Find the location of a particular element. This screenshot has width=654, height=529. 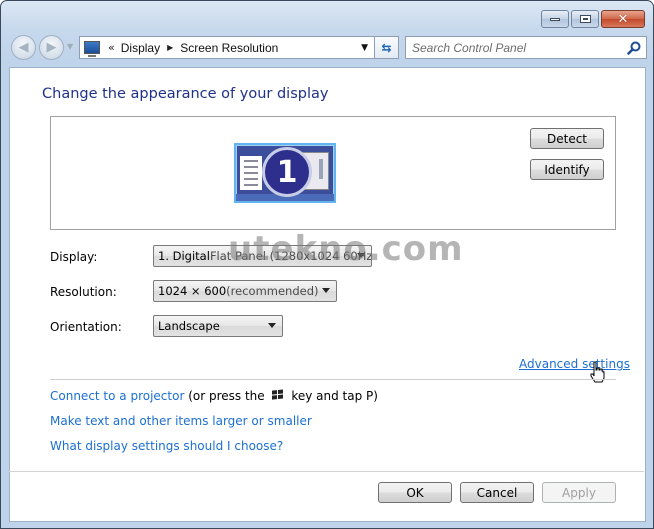

minimize-icon is located at coordinates (555, 19).